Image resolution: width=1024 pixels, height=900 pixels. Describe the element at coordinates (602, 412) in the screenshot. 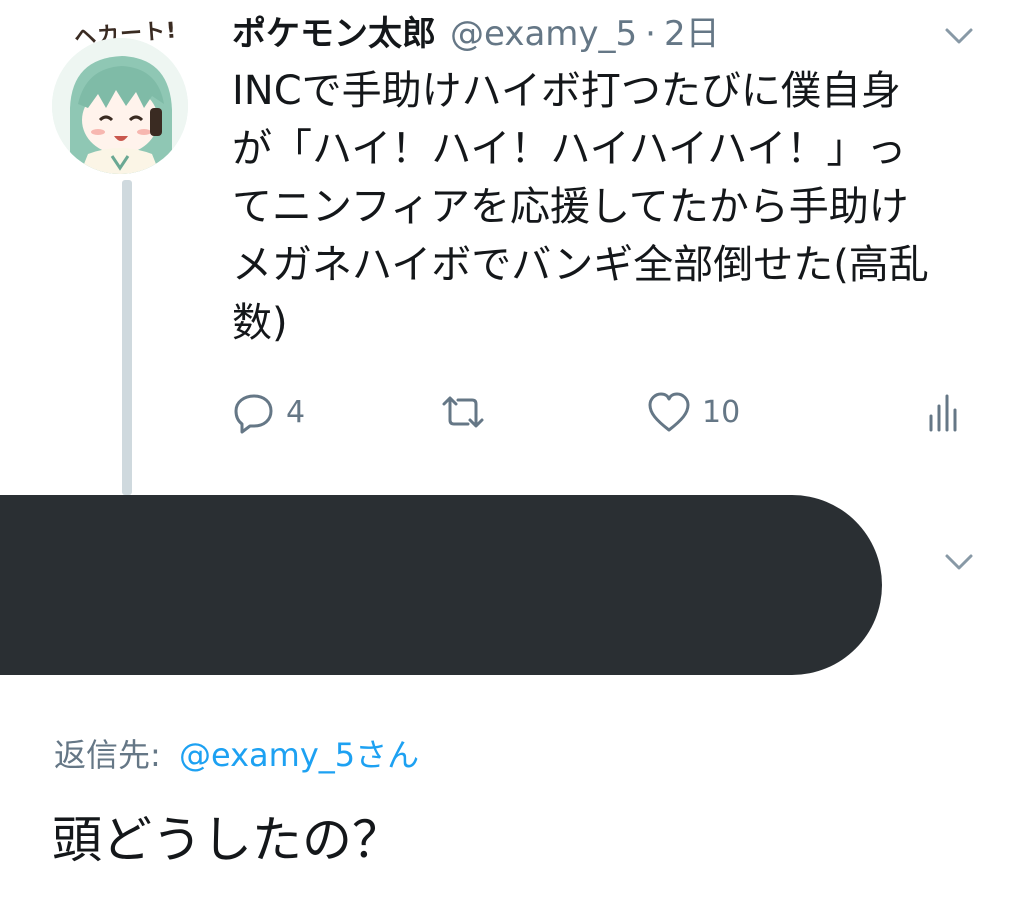

I see `tweet-actions: 4 10` at that location.